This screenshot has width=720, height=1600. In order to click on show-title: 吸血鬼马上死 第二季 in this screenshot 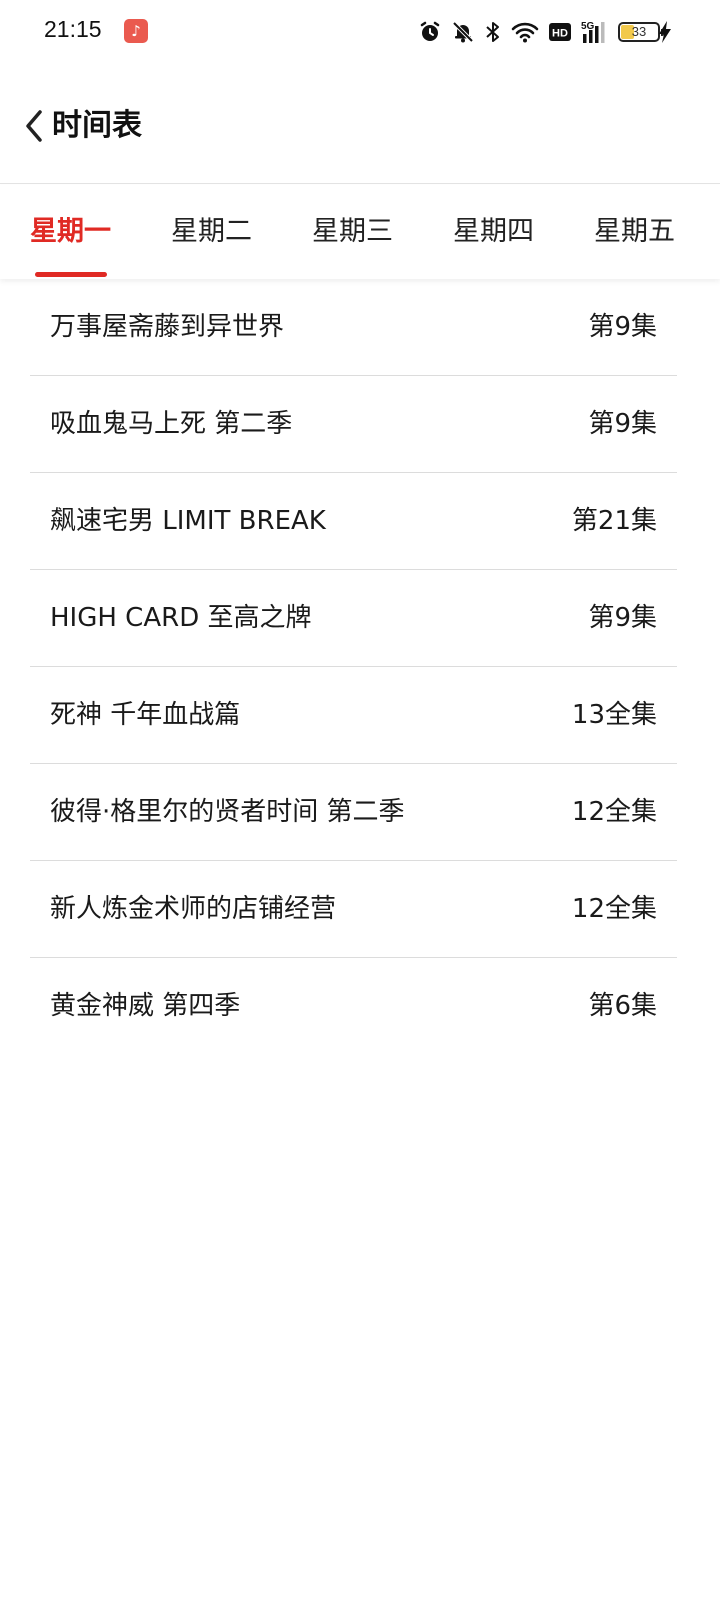, I will do `click(171, 424)`.